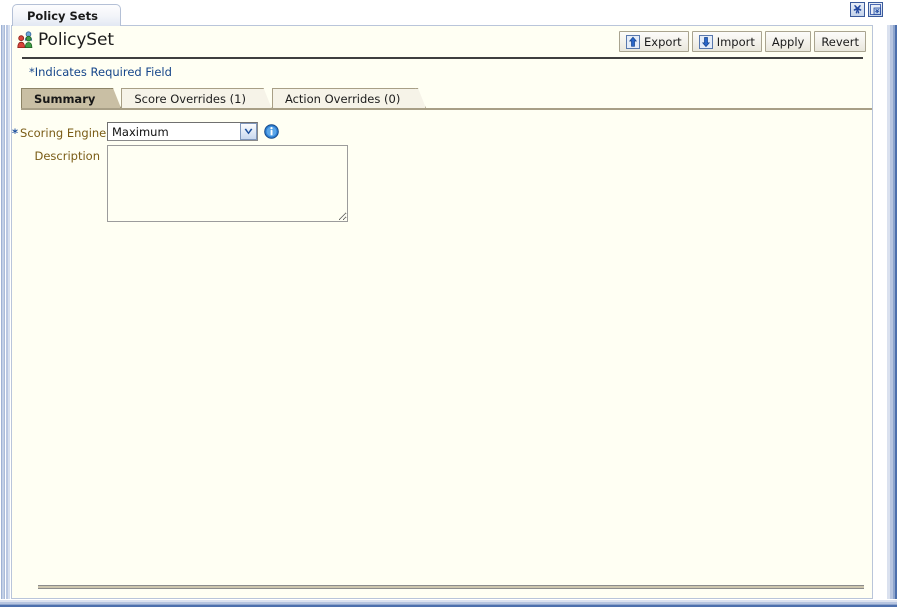  What do you see at coordinates (448, 603) in the screenshot?
I see `window-frame-bottom-edge` at bounding box center [448, 603].